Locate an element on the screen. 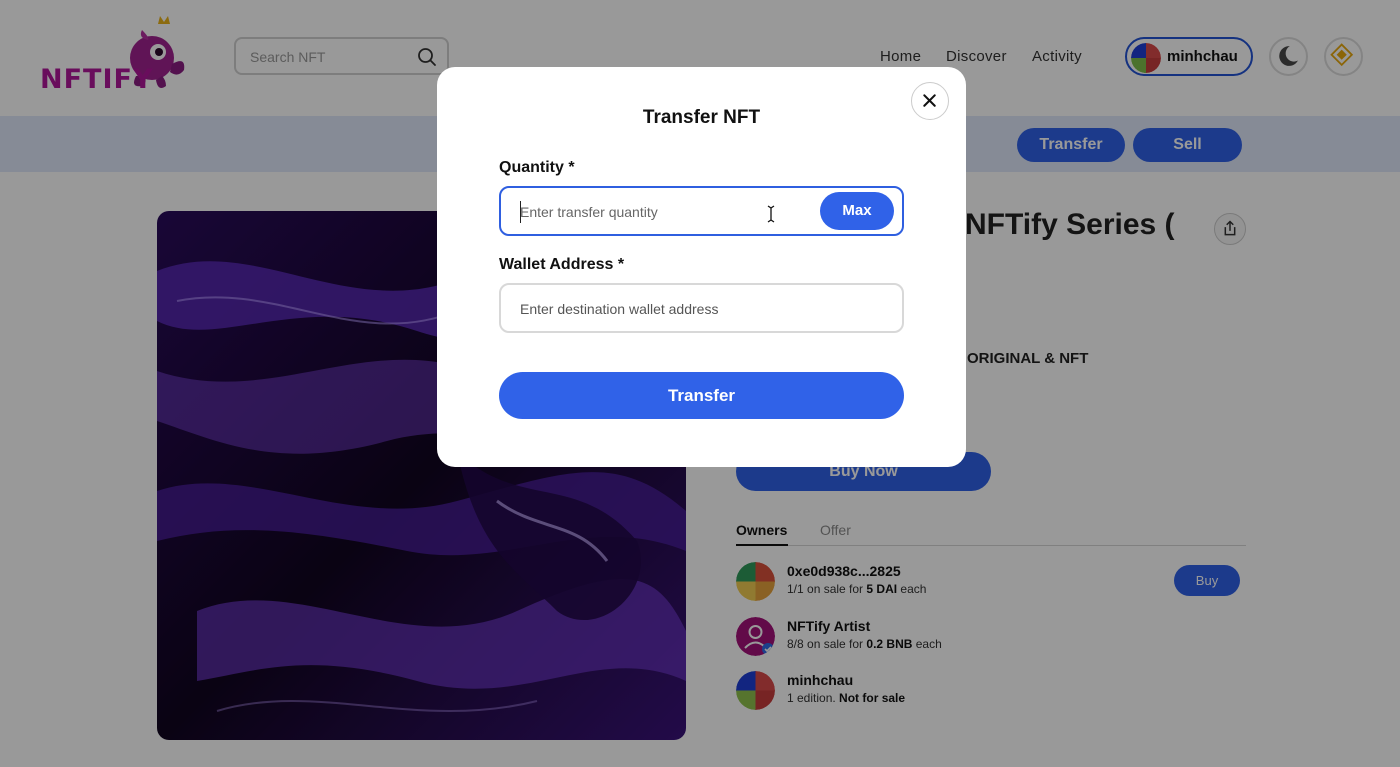  ibeam-cursor-icon is located at coordinates (771, 214).